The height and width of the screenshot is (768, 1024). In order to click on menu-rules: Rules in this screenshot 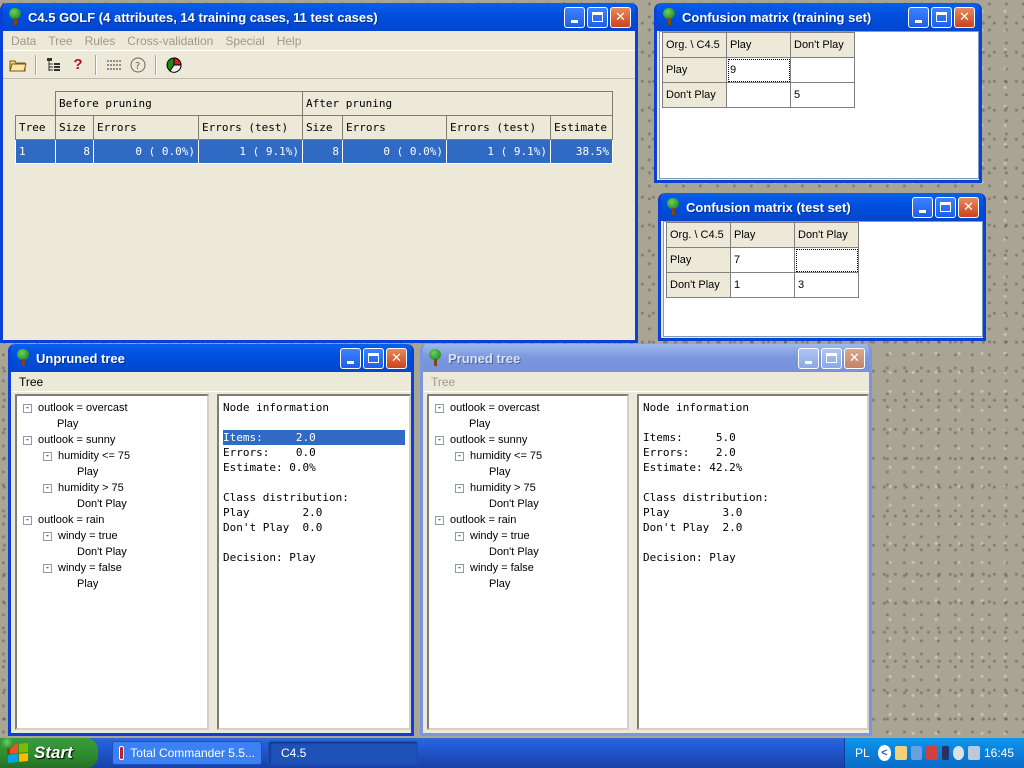, I will do `click(100, 41)`.